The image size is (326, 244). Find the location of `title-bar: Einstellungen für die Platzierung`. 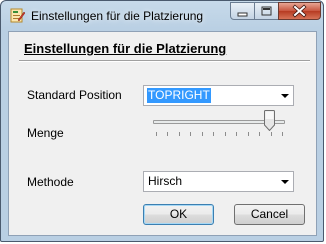

title-bar: Einstellungen für die Platzierung is located at coordinates (163, 16).